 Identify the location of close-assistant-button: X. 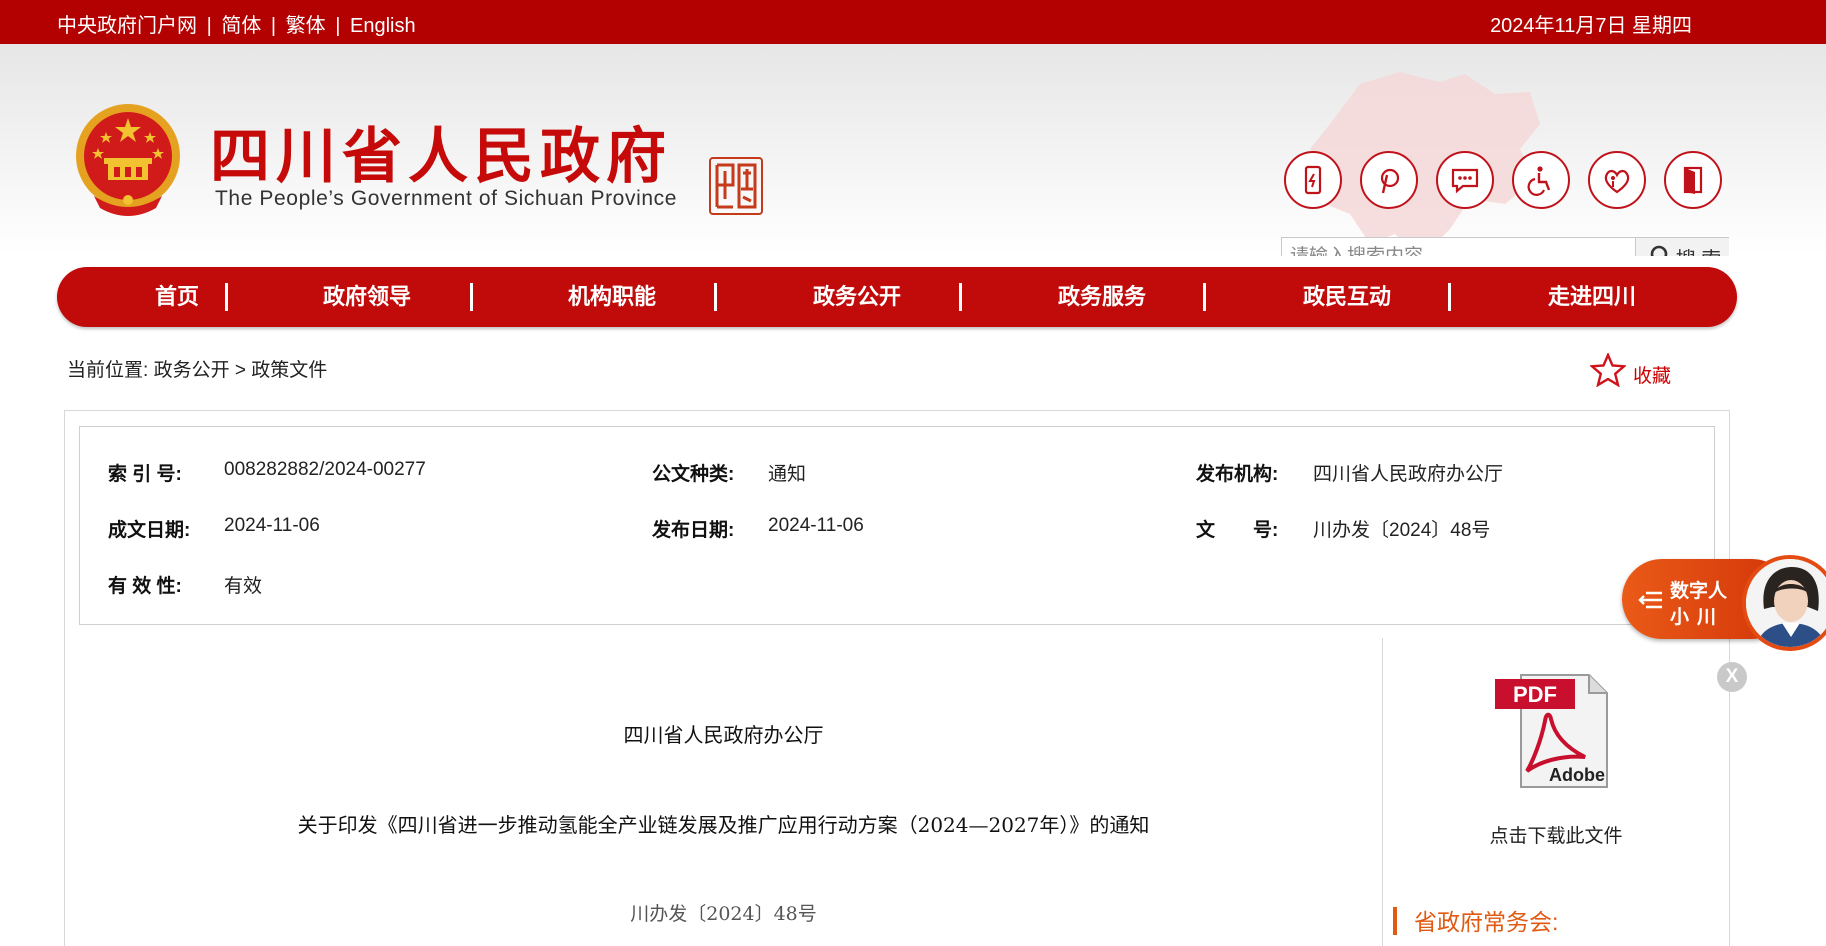
(1732, 677).